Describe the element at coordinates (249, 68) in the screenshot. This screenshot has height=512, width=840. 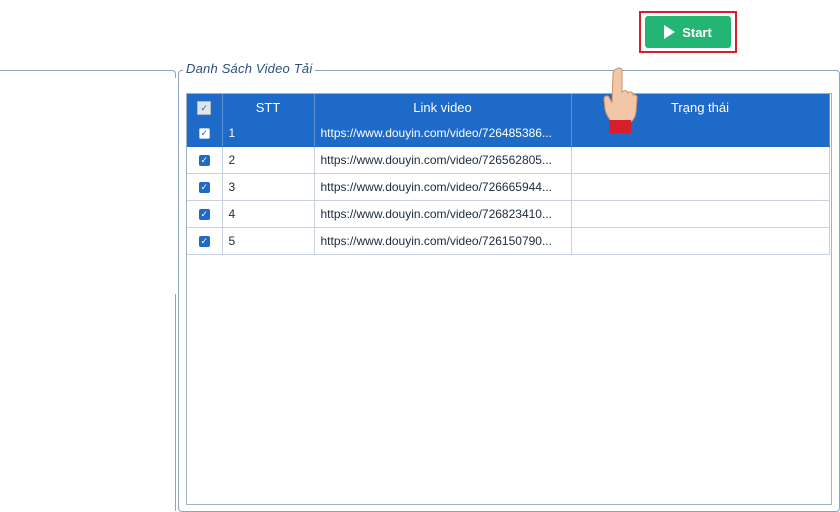
I see `group-legend: Danh Sách Video Tải` at that location.